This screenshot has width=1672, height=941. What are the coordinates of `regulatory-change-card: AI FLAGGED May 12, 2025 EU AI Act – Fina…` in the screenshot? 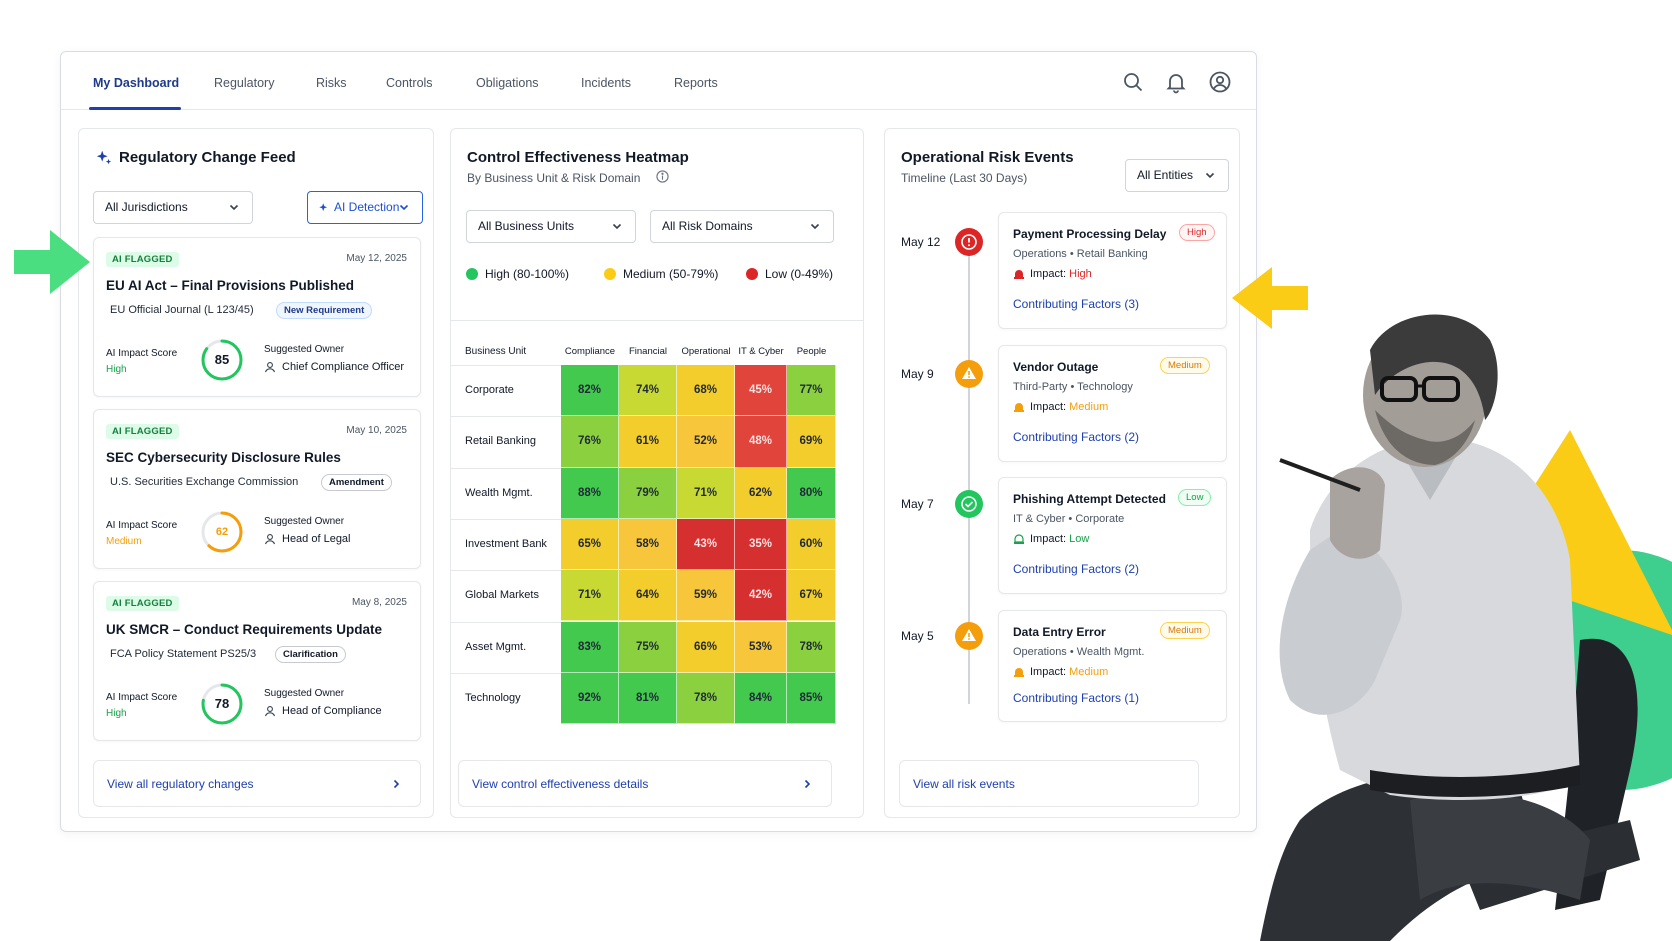 It's located at (257, 317).